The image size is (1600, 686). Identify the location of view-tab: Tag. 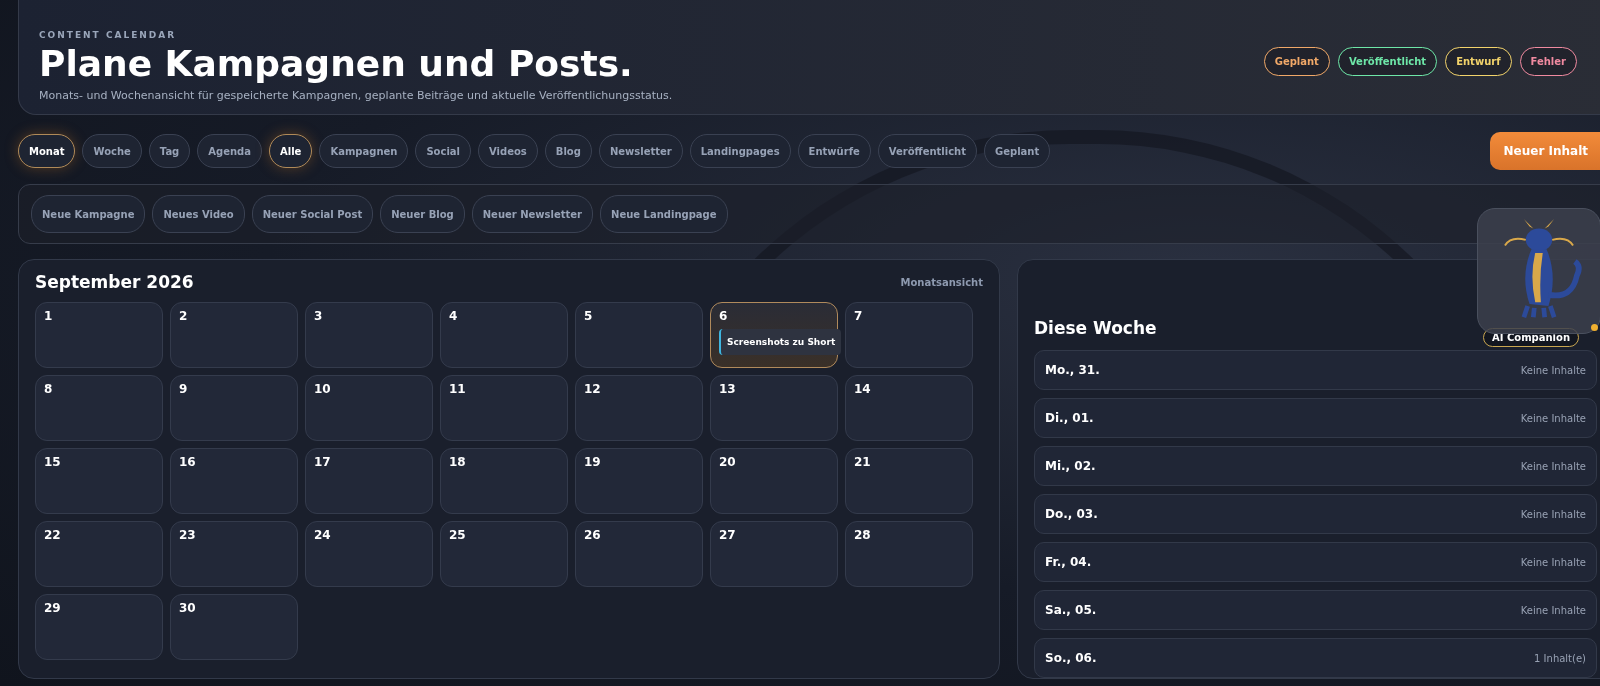
(169, 151).